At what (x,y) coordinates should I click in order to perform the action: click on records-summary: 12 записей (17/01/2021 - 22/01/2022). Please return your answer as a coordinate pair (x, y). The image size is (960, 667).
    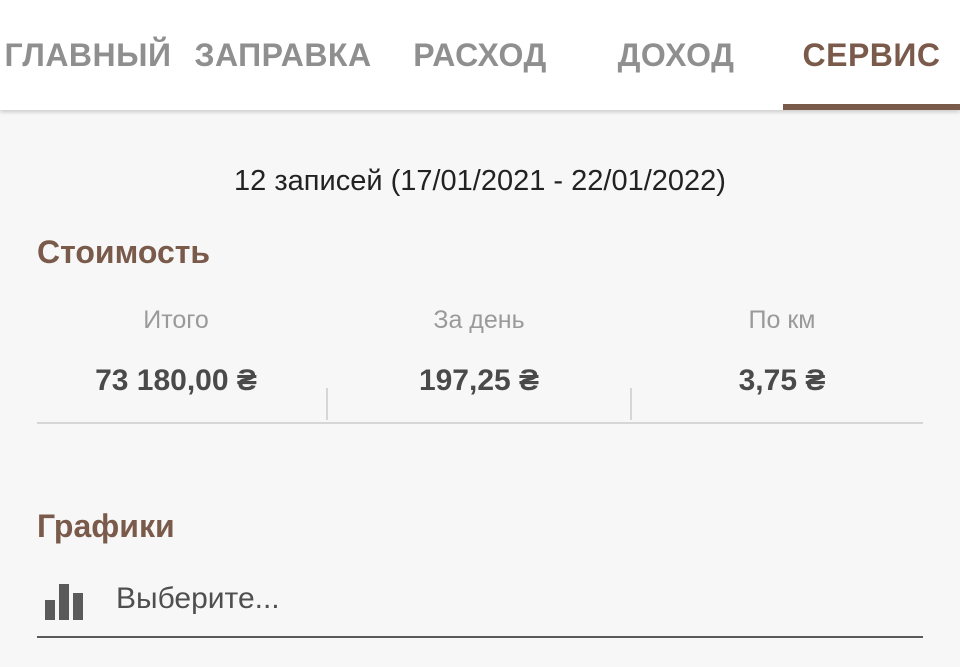
    Looking at the image, I should click on (480, 181).